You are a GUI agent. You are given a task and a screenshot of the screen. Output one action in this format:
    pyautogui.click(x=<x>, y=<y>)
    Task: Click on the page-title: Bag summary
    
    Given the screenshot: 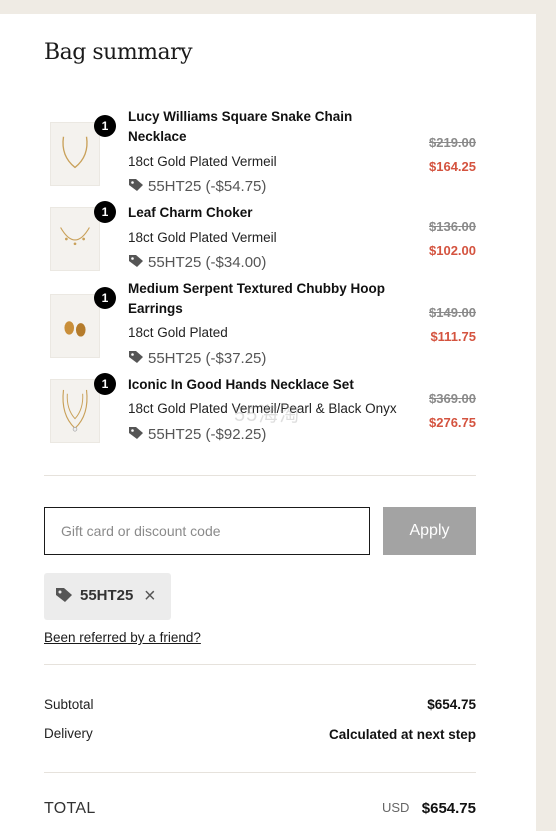 What is the action you would take?
    pyautogui.click(x=118, y=52)
    